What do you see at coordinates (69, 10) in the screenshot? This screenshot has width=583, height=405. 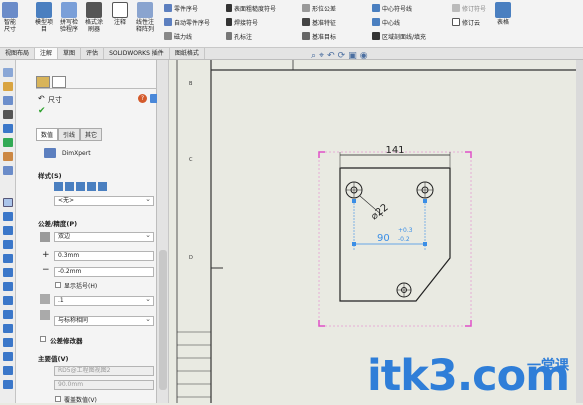 I see `spell-check-icon` at bounding box center [69, 10].